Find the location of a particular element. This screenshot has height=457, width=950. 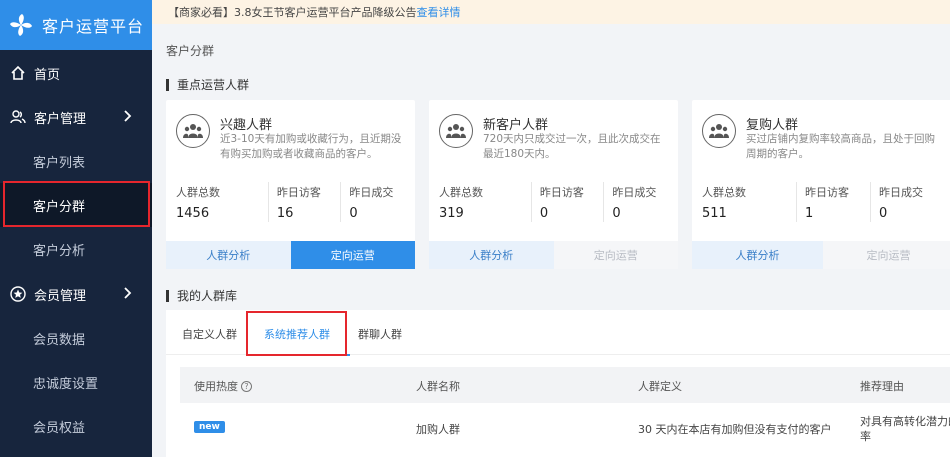

app-logo: 客户运营平台 is located at coordinates (76, 25).